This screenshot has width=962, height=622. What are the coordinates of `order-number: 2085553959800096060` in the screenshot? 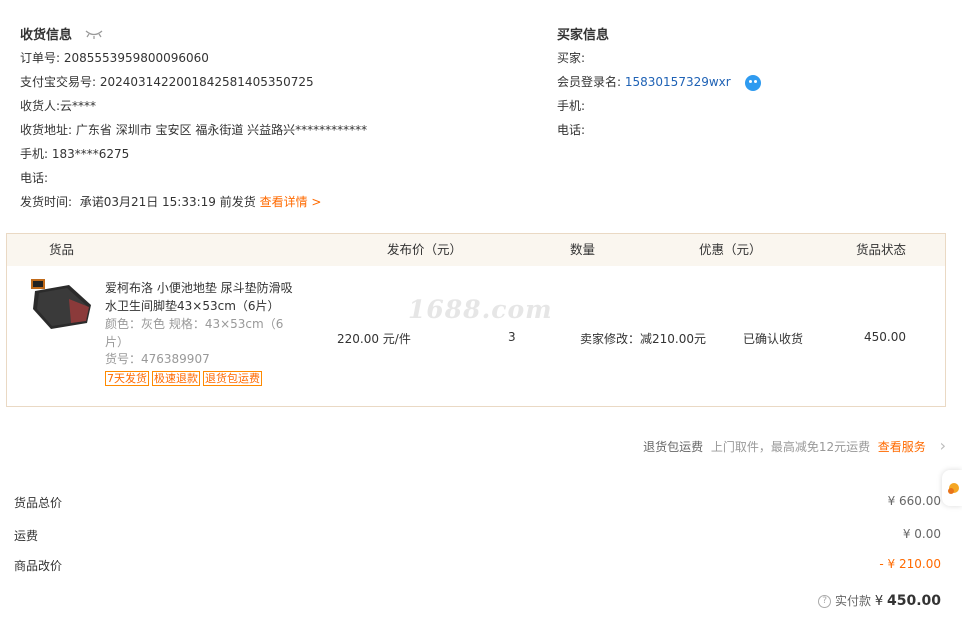 It's located at (136, 58).